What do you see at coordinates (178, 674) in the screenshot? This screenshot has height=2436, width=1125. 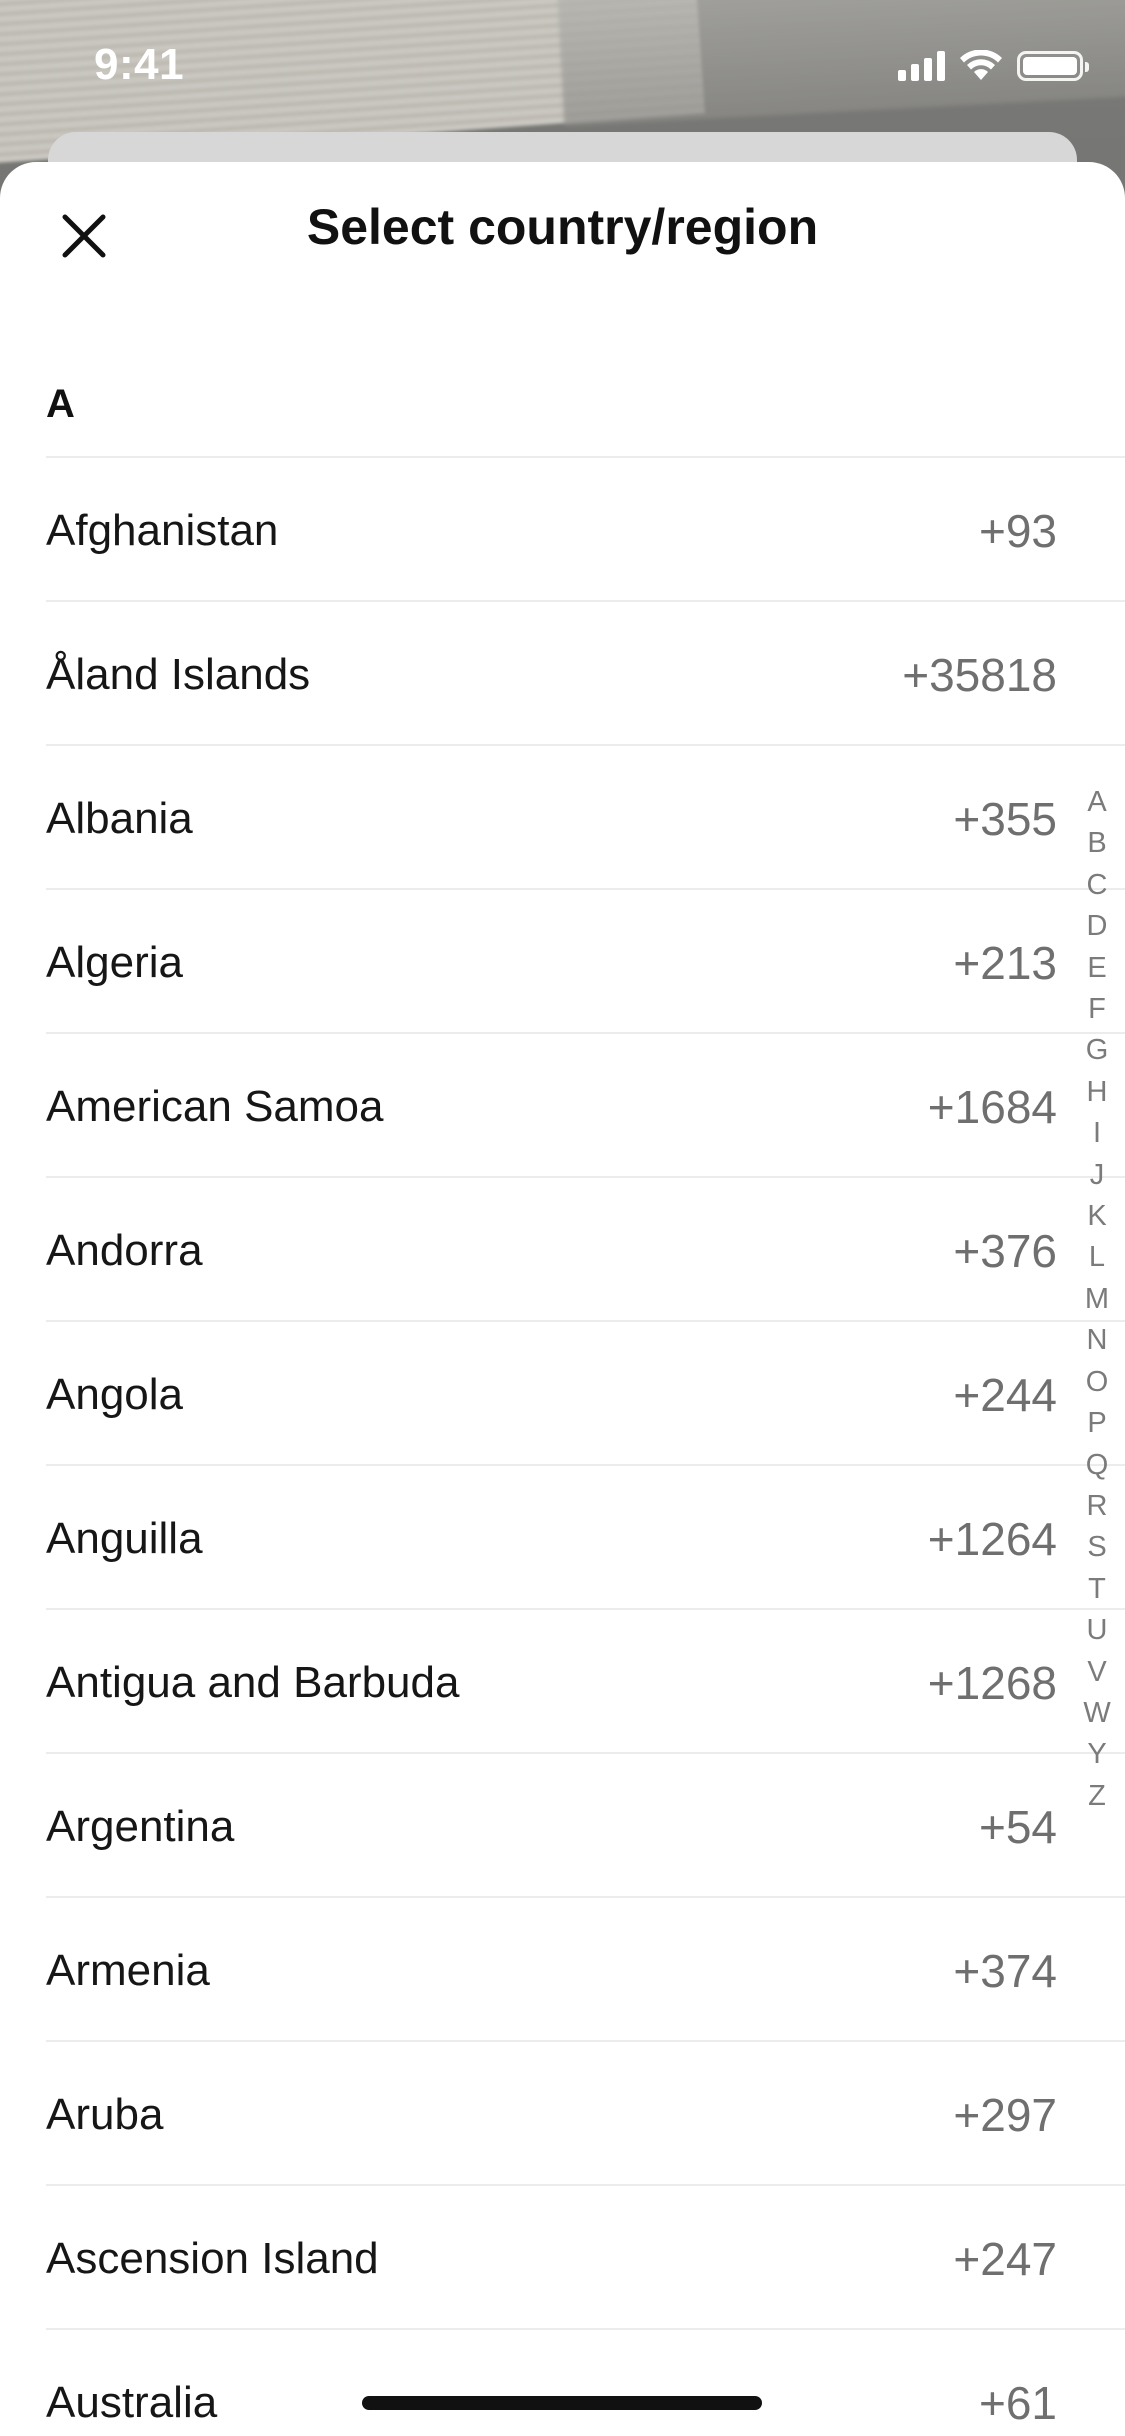 I see `country-name: Åland Islands` at bounding box center [178, 674].